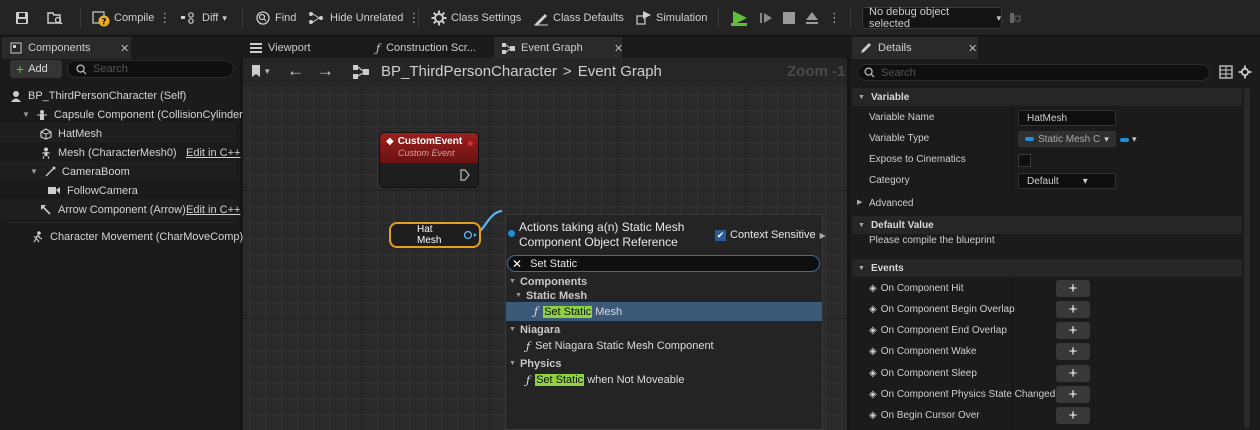 This screenshot has height=430, width=1260. Describe the element at coordinates (664, 363) in the screenshot. I see `category-physics: ▼ Physics` at that location.